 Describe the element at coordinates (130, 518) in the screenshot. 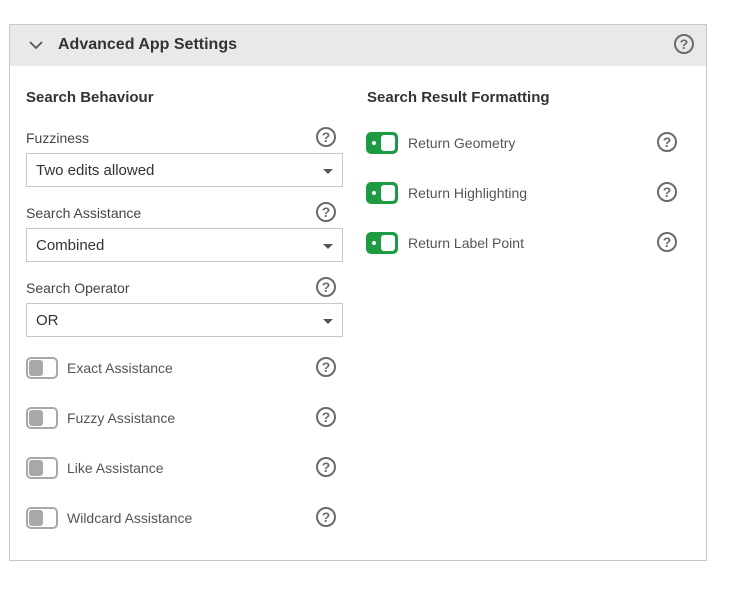

I see `wildcard-assistance-label: Wildcard Assistance` at that location.